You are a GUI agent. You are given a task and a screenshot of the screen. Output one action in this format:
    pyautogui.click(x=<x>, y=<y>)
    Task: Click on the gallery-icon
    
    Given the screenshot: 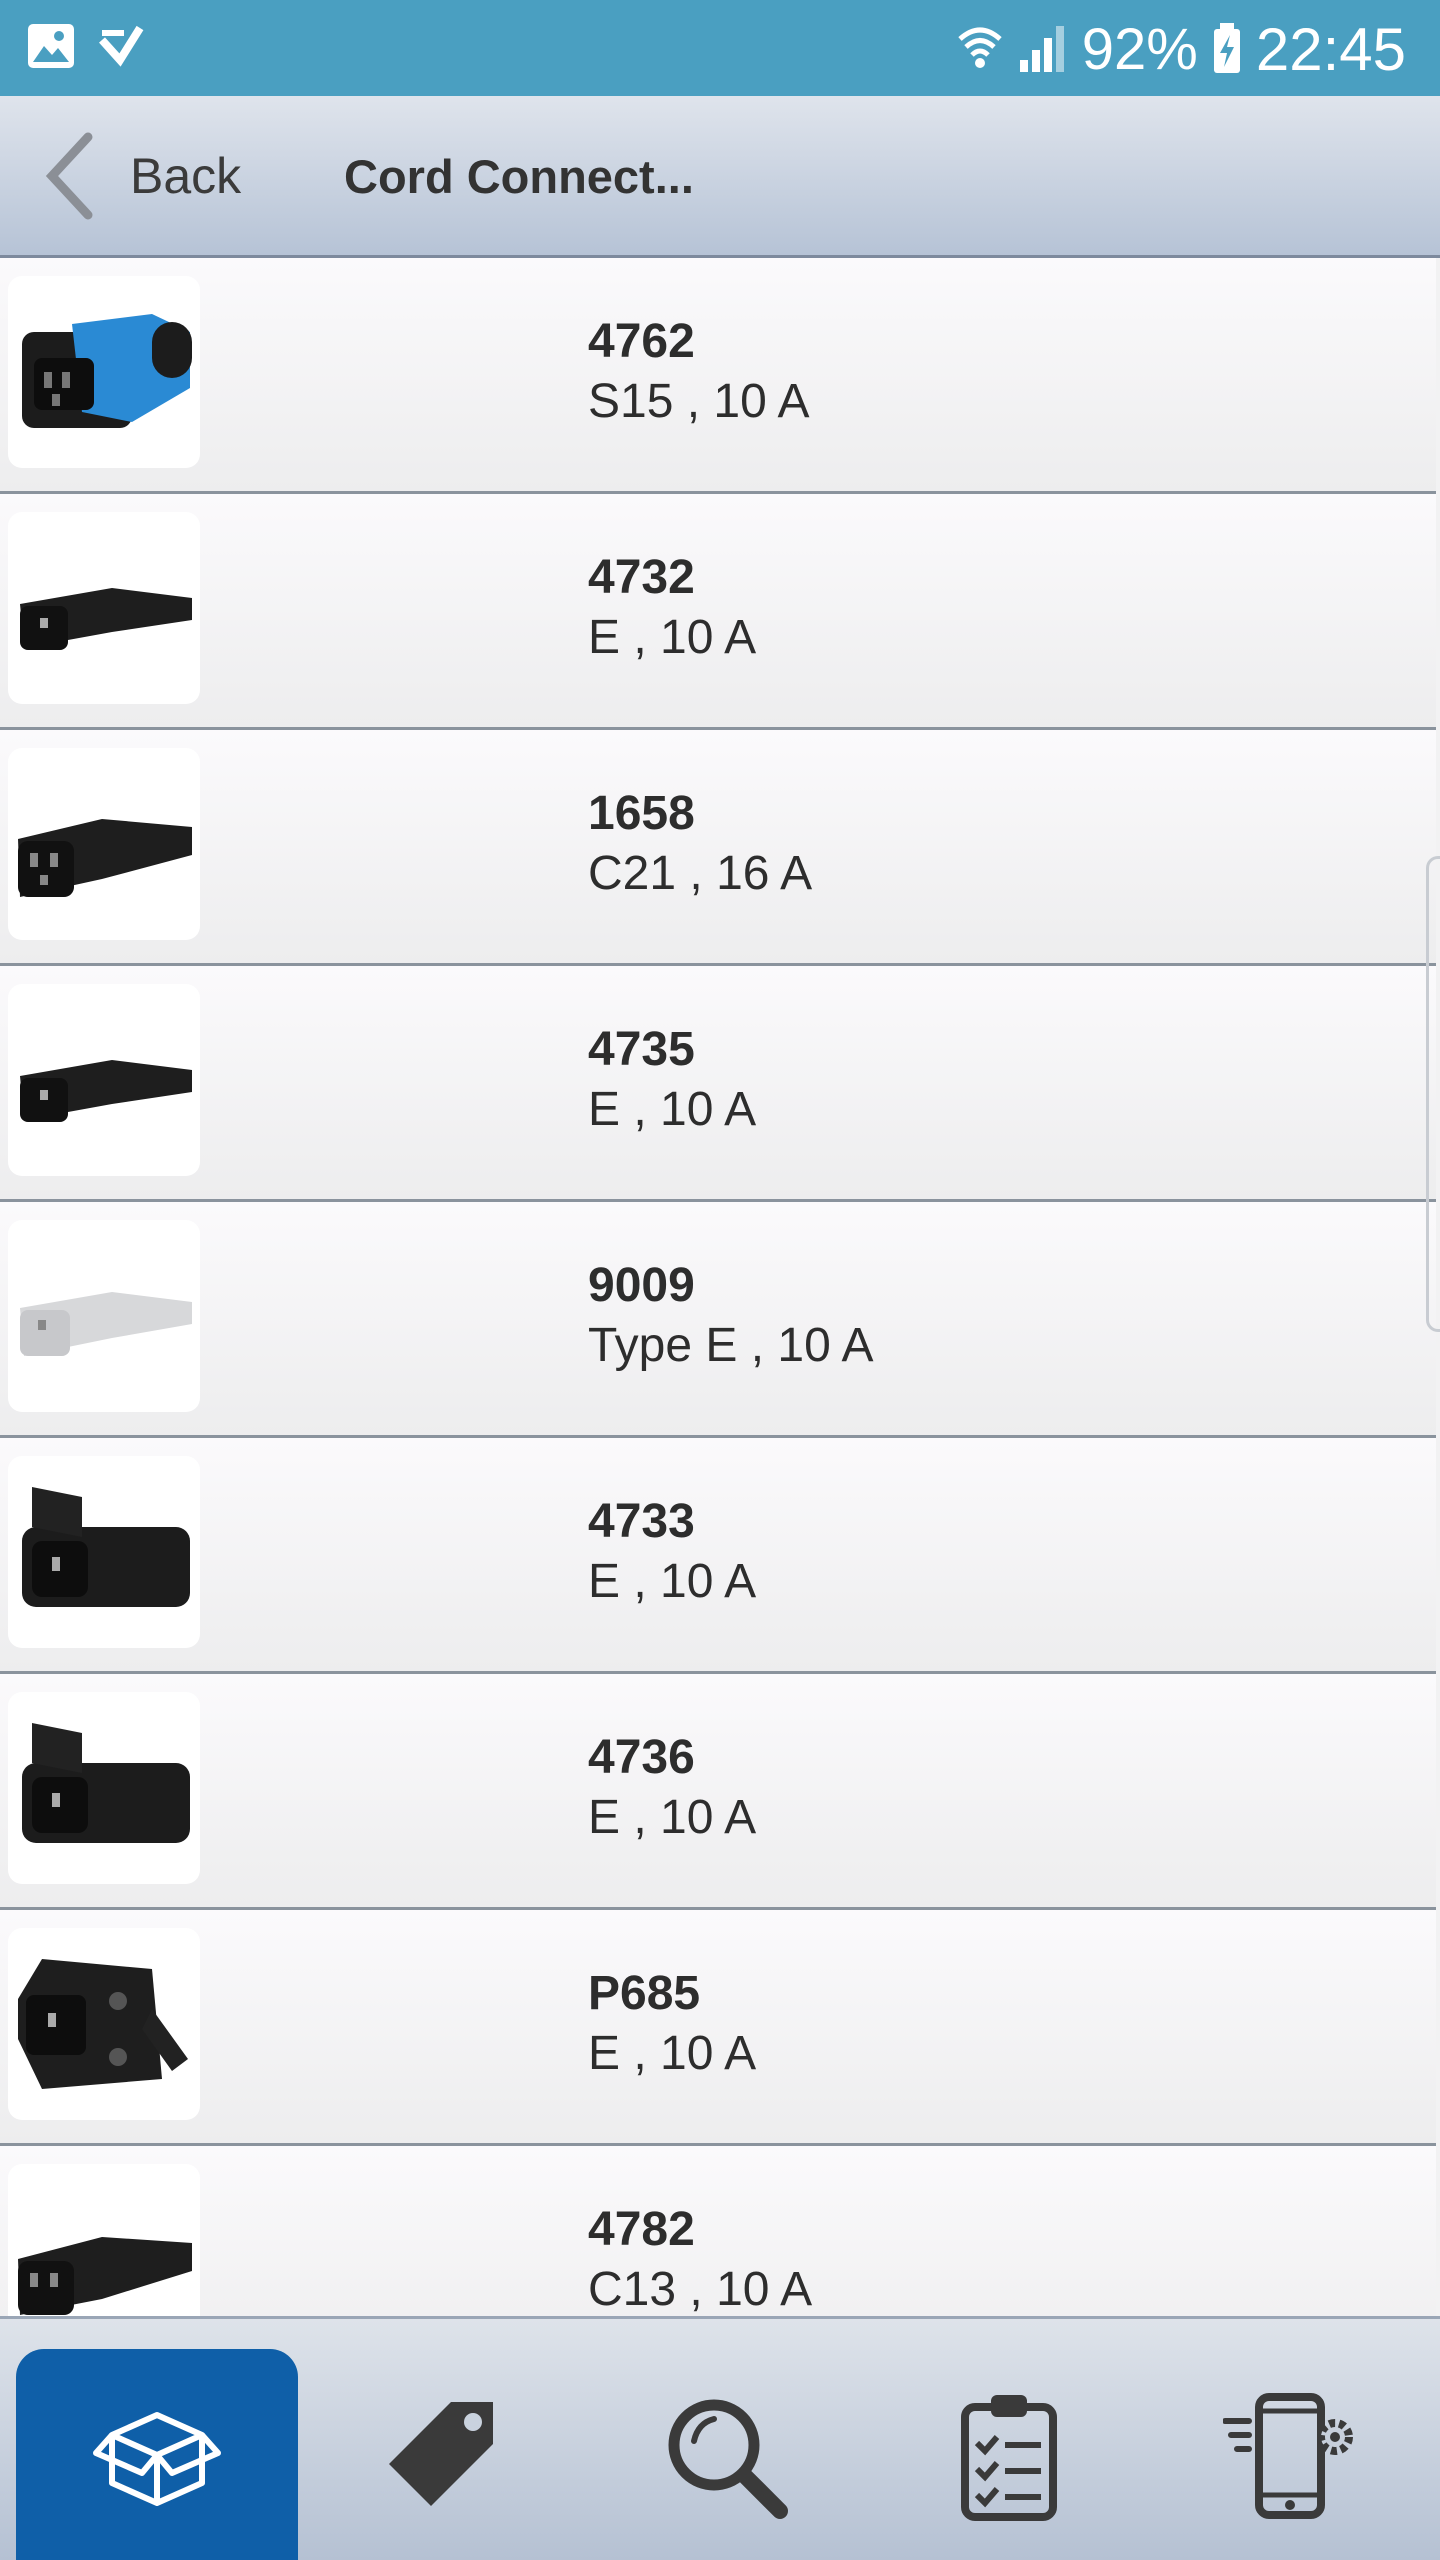 What is the action you would take?
    pyautogui.click(x=51, y=46)
    